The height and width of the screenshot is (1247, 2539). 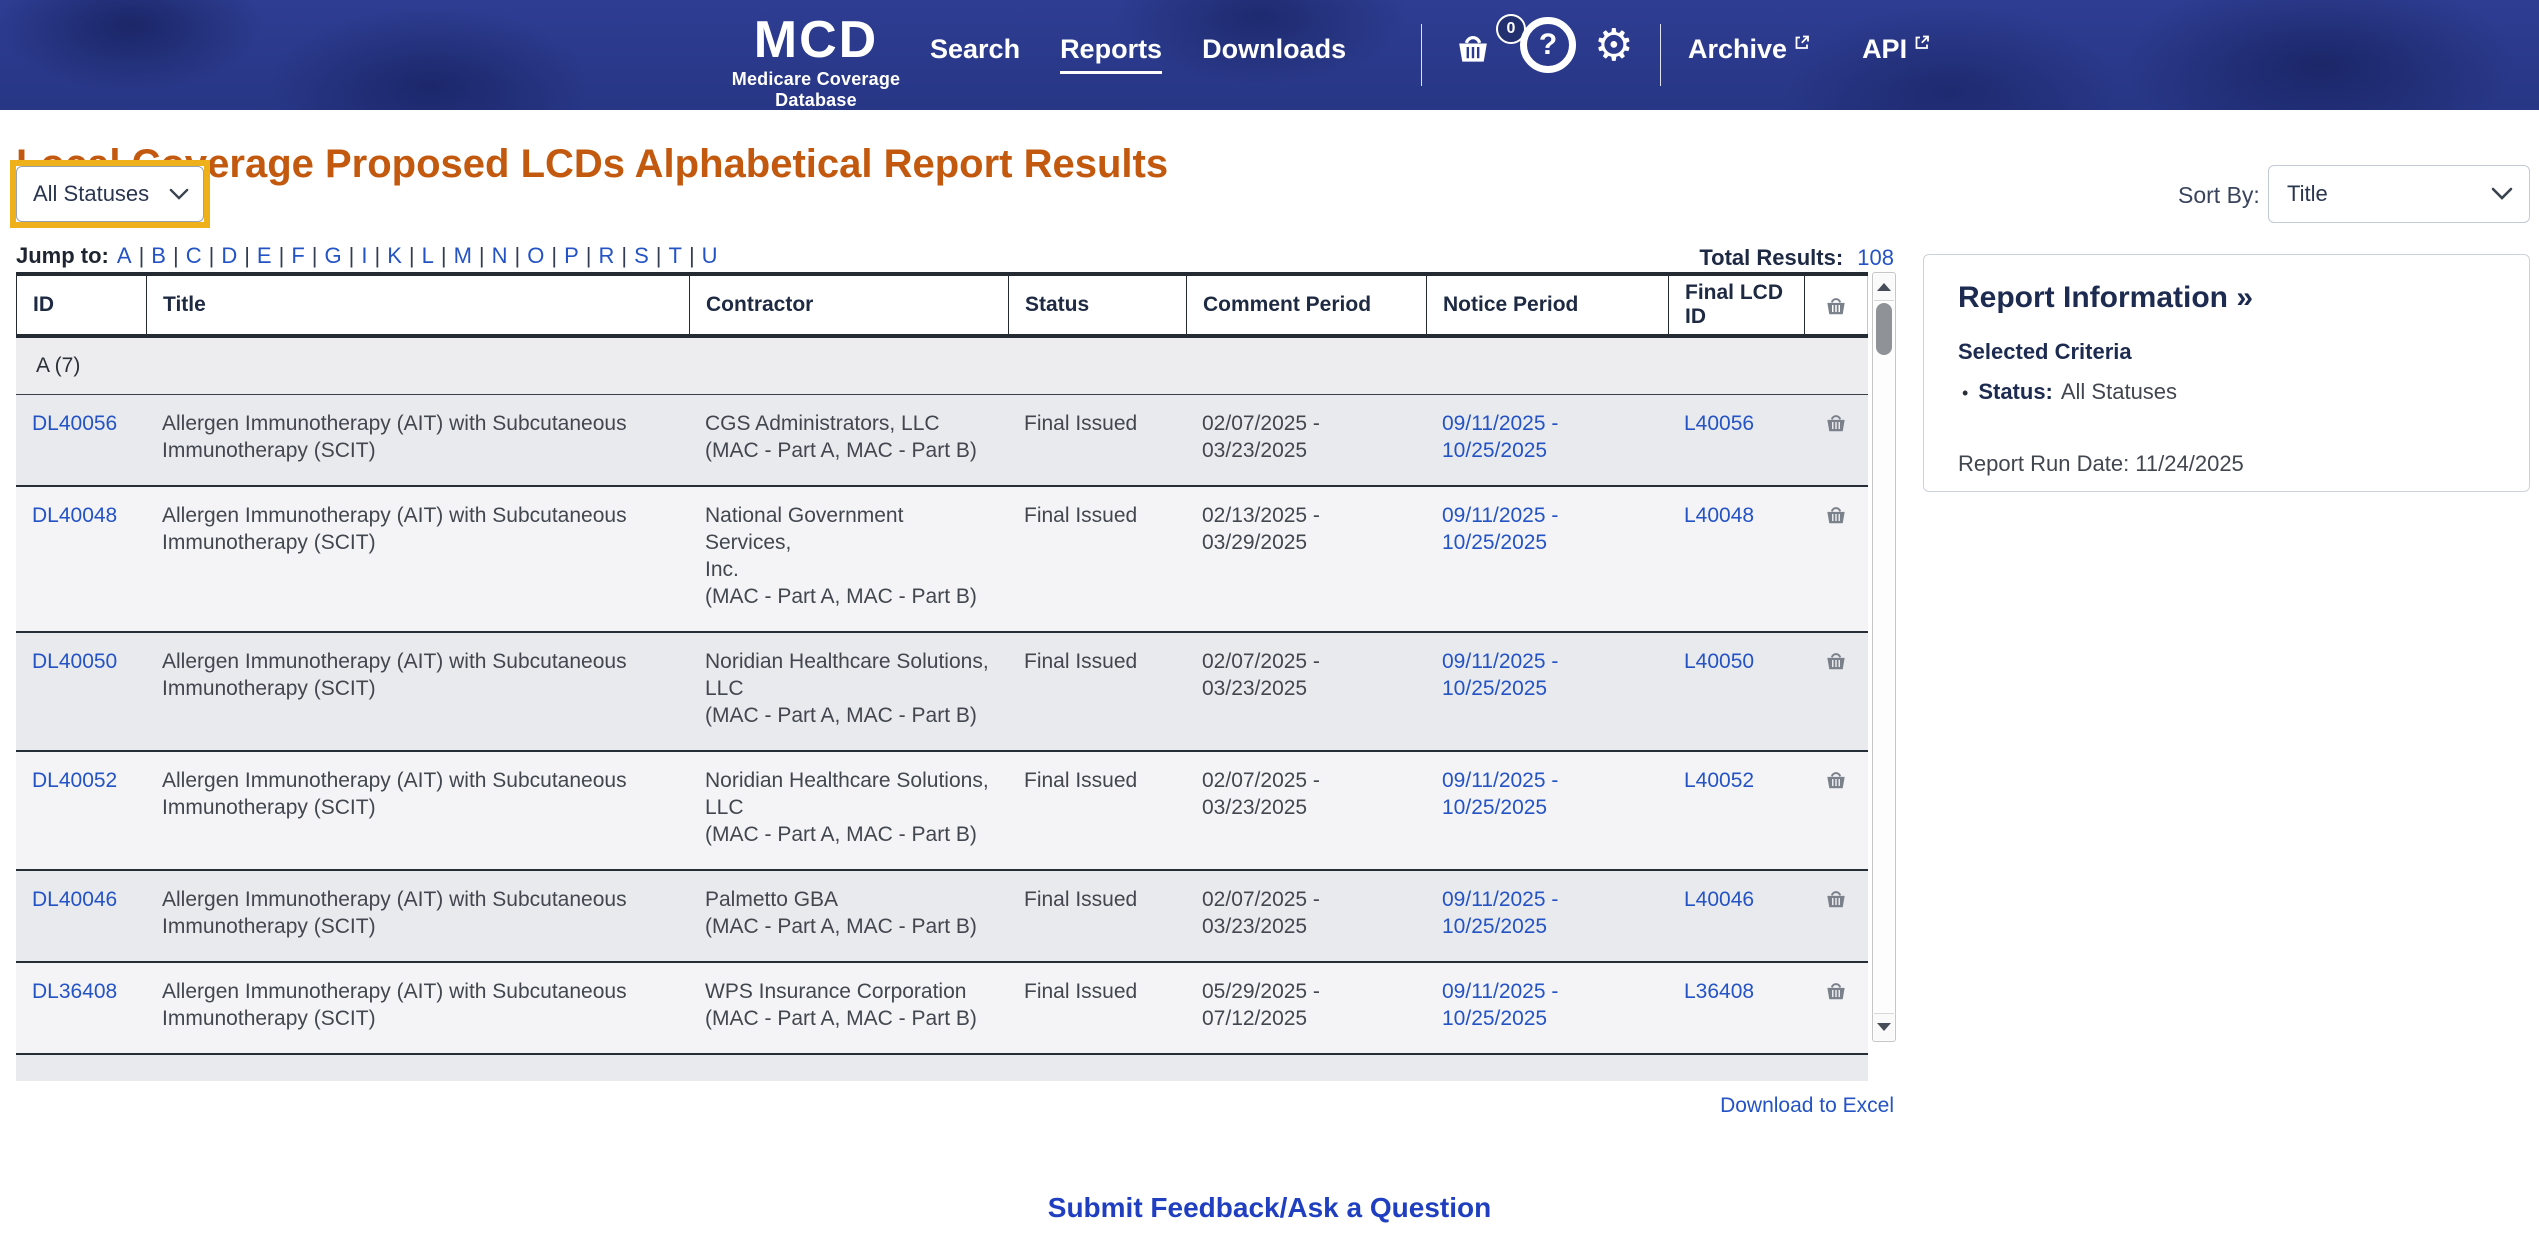 What do you see at coordinates (124, 255) in the screenshot?
I see `jump-letter-a: A` at bounding box center [124, 255].